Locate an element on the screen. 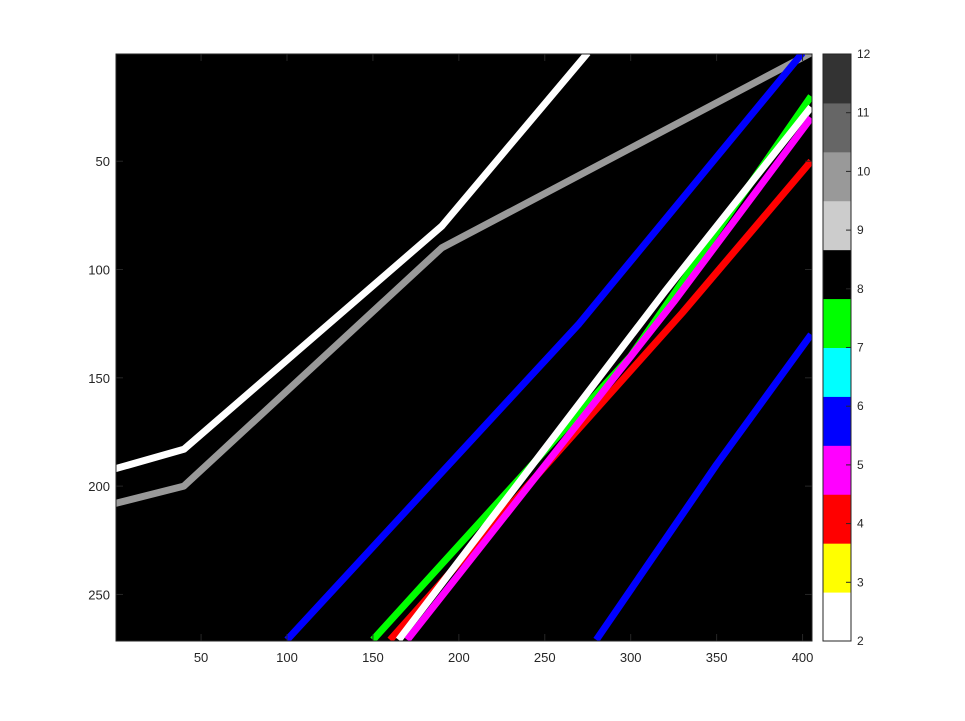 The height and width of the screenshot is (721, 965). x-tick-label: 250 is located at coordinates (545, 657).